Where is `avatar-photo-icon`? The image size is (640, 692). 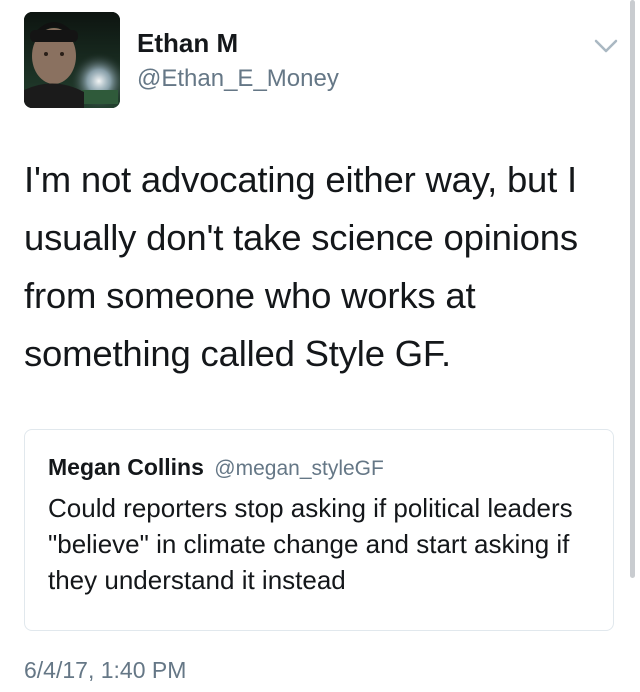
avatar-photo-icon is located at coordinates (72, 60).